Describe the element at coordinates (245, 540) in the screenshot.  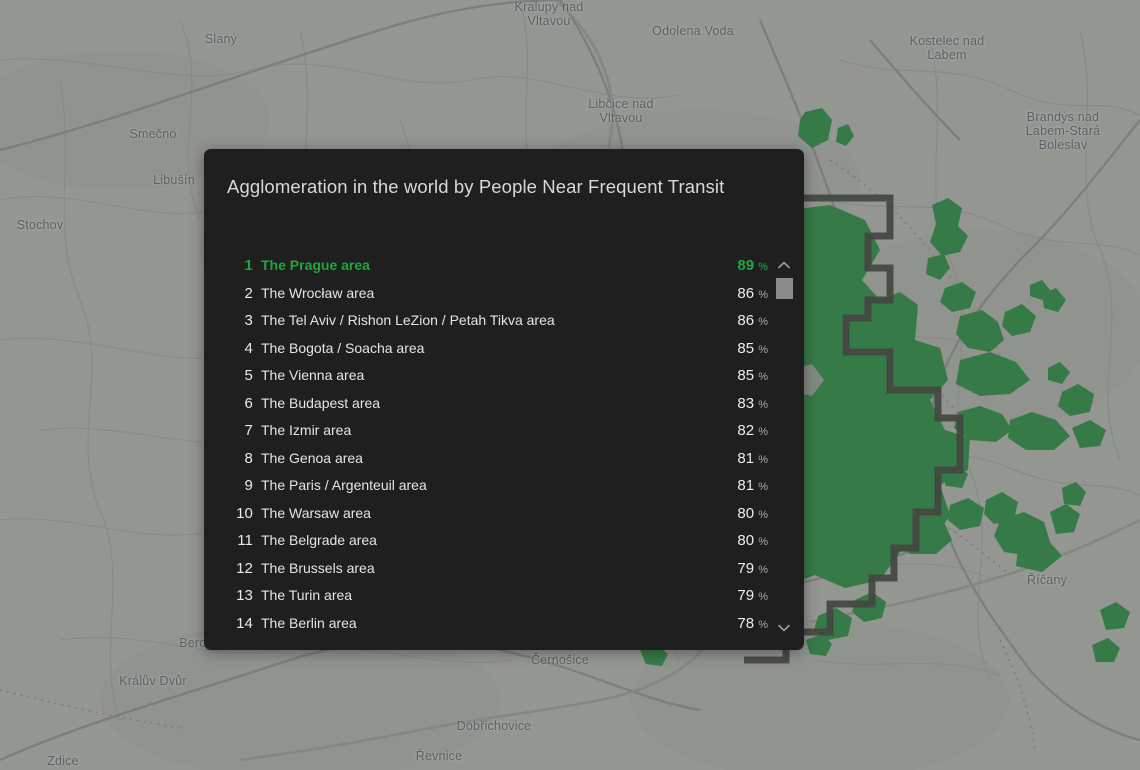
I see `rank-number: 11` at that location.